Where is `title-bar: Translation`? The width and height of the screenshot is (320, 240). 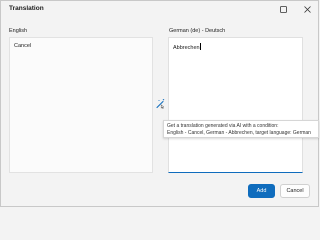 title-bar: Translation is located at coordinates (159, 9).